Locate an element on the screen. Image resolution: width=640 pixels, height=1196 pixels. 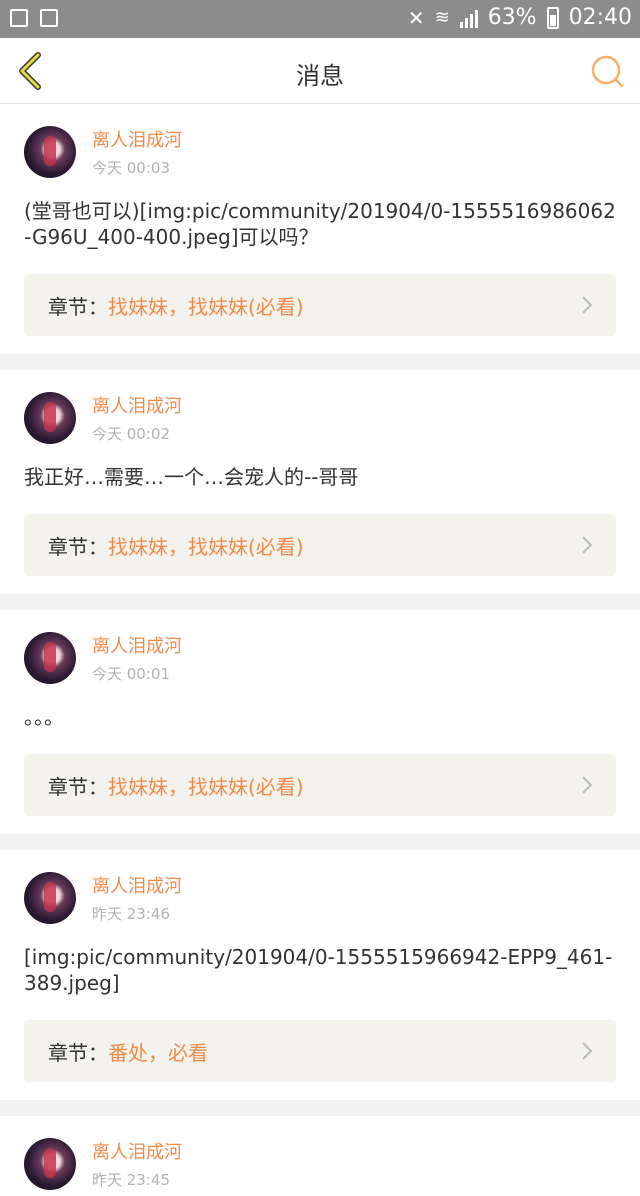
mute-icon: ✕ is located at coordinates (416, 17).